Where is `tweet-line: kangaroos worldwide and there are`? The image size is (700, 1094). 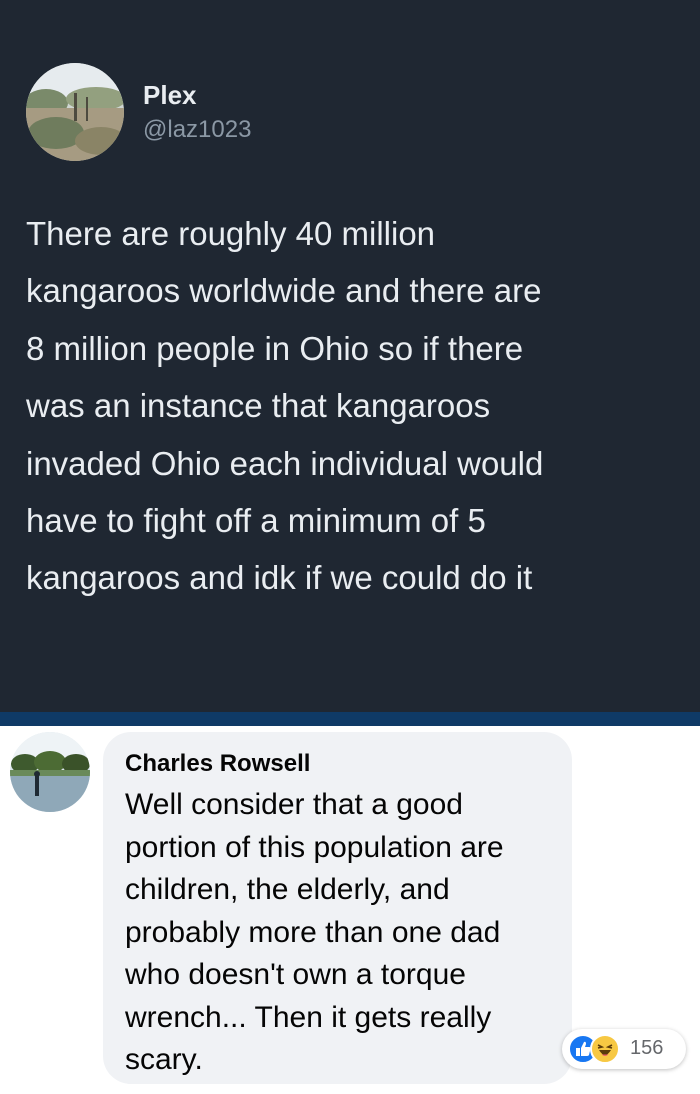 tweet-line: kangaroos worldwide and there are is located at coordinates (284, 291).